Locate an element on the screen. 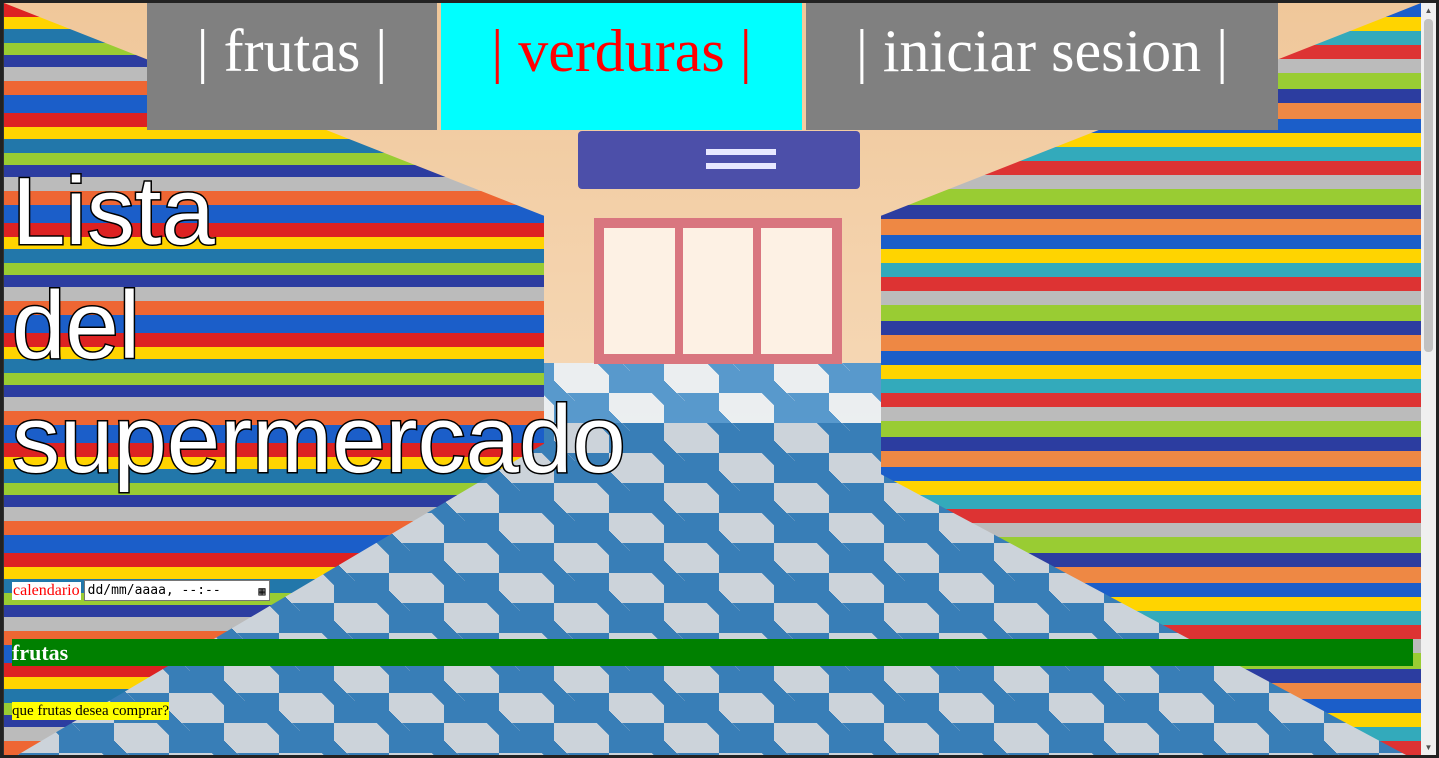 The width and height of the screenshot is (1439, 758). title-line: supermercado is located at coordinates (319, 440).